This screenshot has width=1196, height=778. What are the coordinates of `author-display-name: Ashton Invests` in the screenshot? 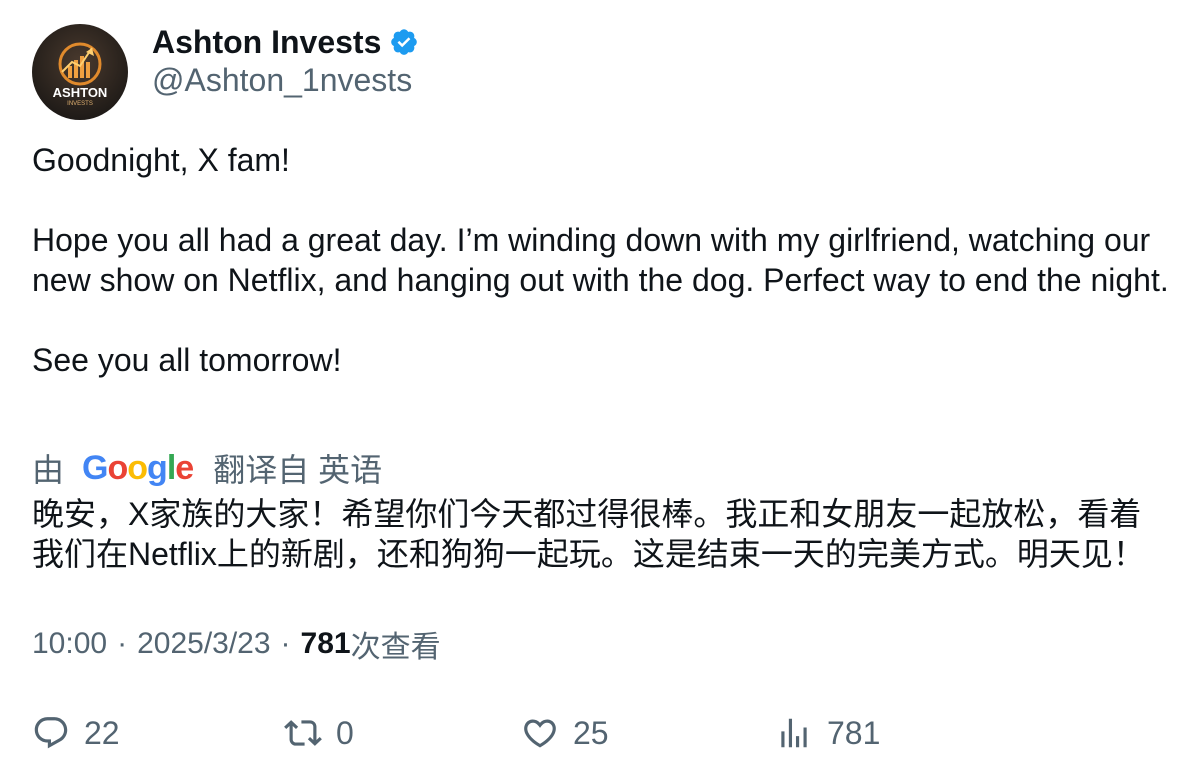 It's located at (266, 42).